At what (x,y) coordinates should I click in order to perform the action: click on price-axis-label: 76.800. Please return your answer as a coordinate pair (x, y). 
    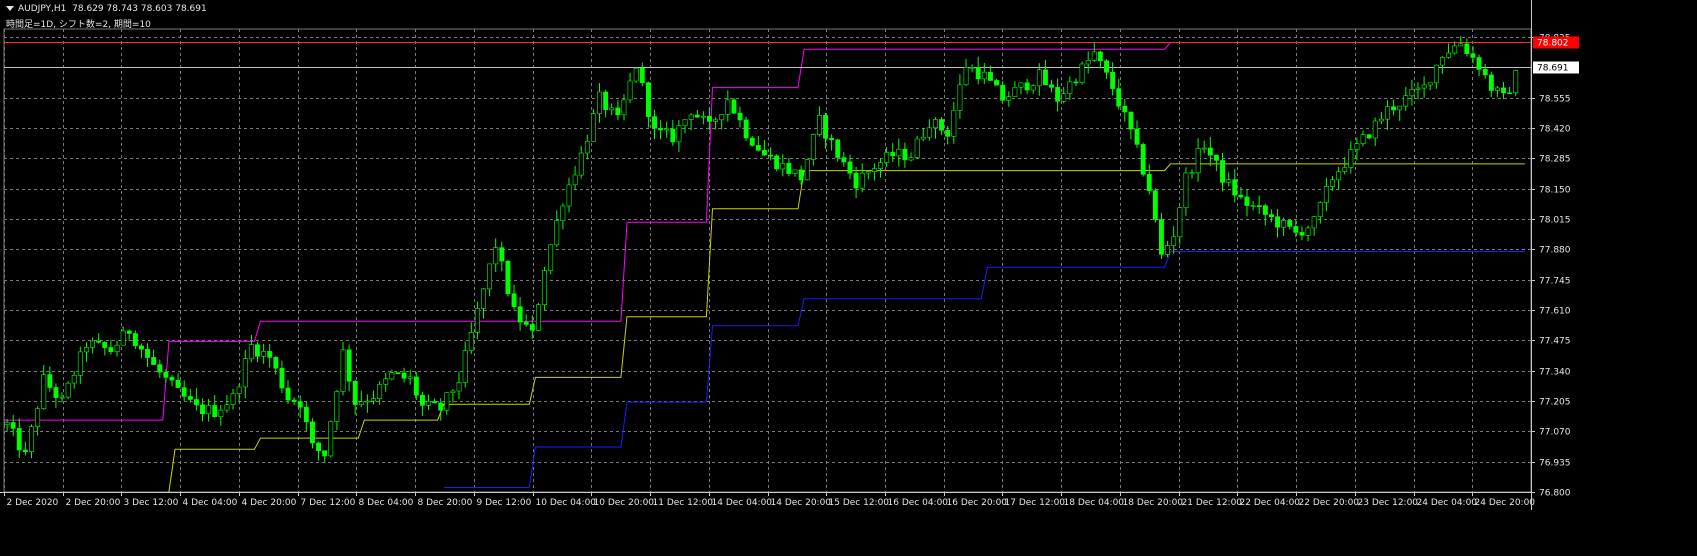
    Looking at the image, I should click on (1555, 494).